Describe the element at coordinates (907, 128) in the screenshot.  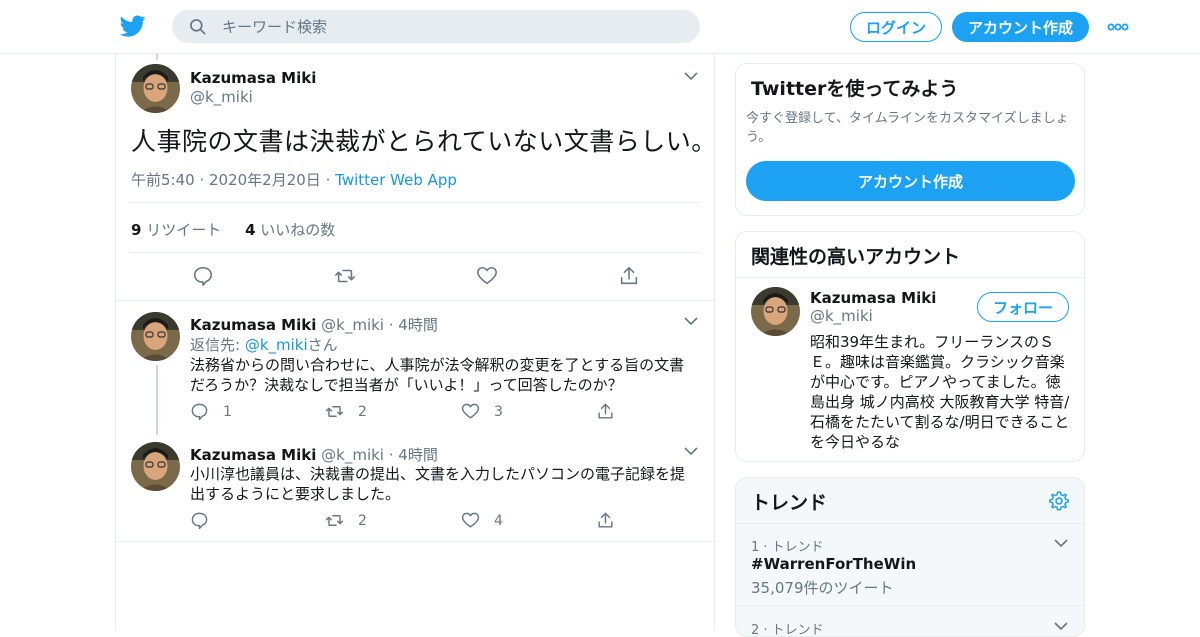
I see `signup-card-description: 今すぐ登録して、タイムラインをカスタマイズしましょう。` at that location.